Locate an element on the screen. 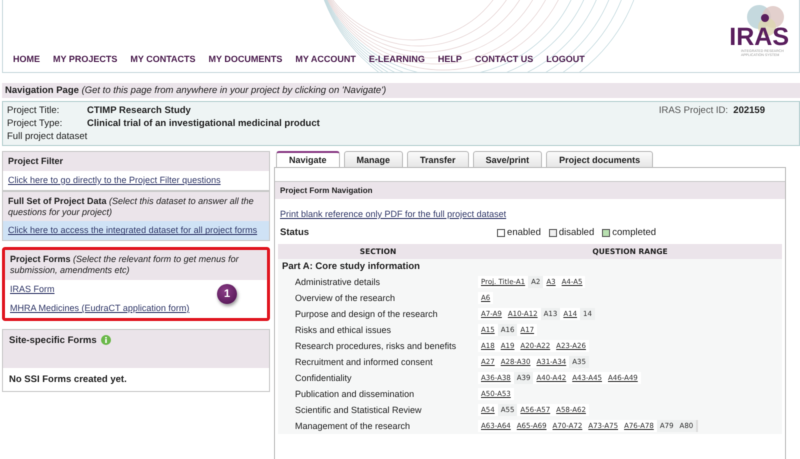 Image resolution: width=800 pixels, height=459 pixels. section-name: Administrative details is located at coordinates (338, 282).